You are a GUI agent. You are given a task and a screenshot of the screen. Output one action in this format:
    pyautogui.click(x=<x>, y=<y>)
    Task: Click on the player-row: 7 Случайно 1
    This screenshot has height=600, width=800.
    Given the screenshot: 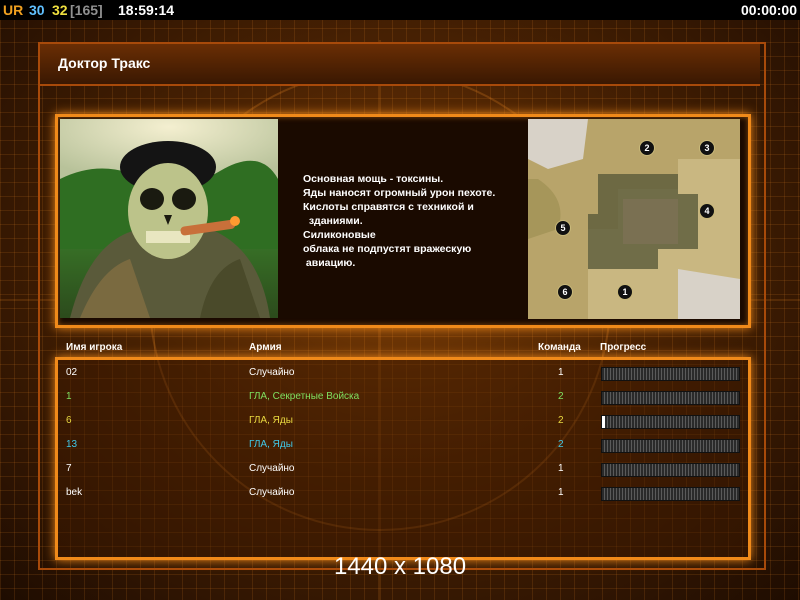 What is the action you would take?
    pyautogui.click(x=400, y=470)
    